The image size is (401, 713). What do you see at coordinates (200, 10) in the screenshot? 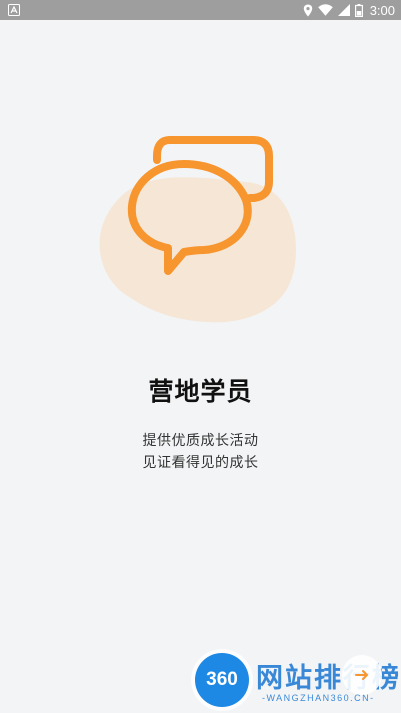
I see `status-bar: 3:00` at bounding box center [200, 10].